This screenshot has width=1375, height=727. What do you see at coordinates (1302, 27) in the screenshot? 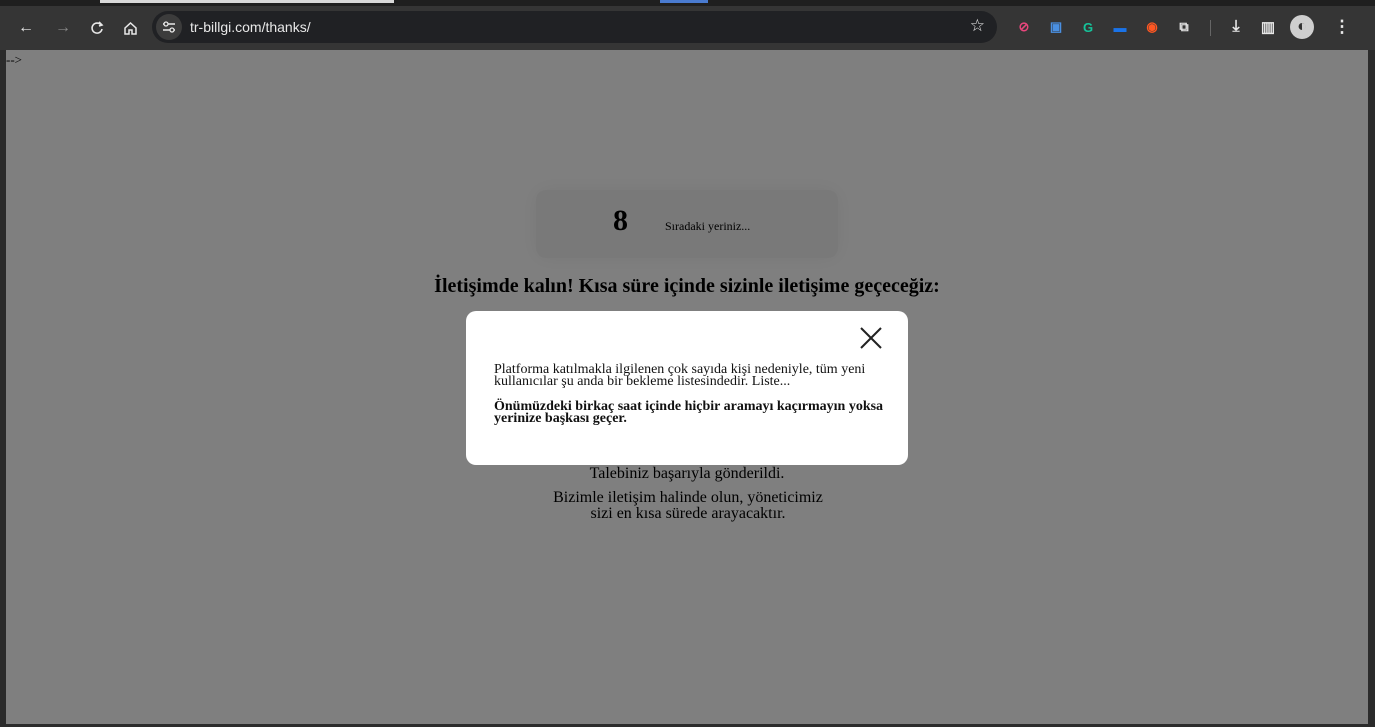
I see `profile-avatar-icon: ◐` at bounding box center [1302, 27].